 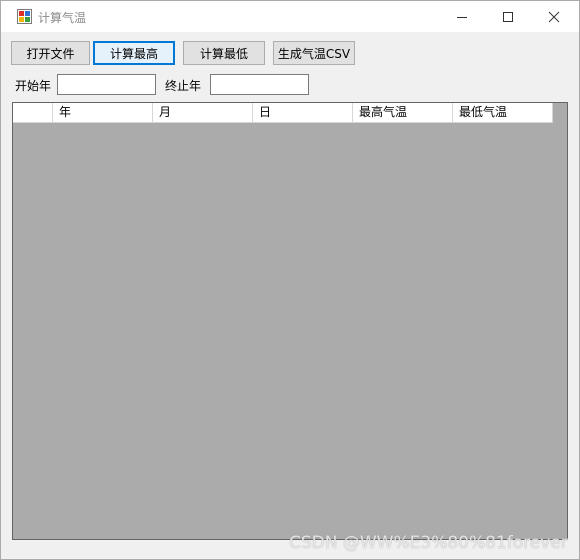 What do you see at coordinates (403, 113) in the screenshot?
I see `column-header-max-temp: 最高气温` at bounding box center [403, 113].